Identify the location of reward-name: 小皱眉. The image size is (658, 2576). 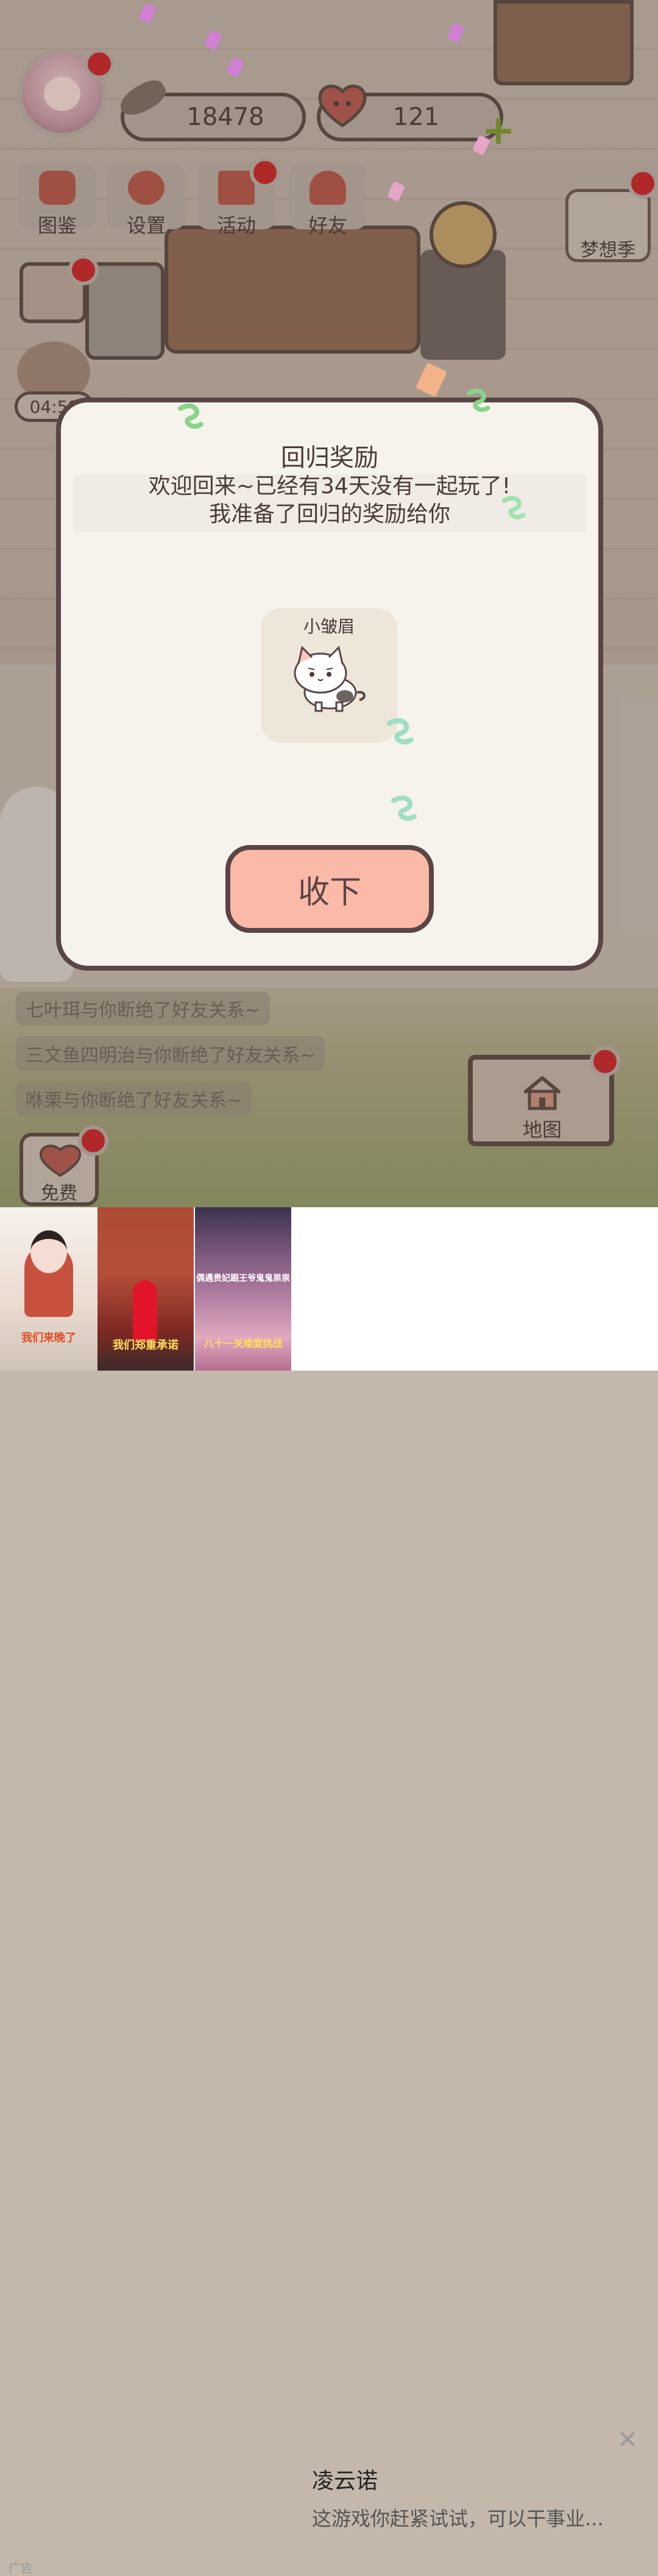
(329, 627).